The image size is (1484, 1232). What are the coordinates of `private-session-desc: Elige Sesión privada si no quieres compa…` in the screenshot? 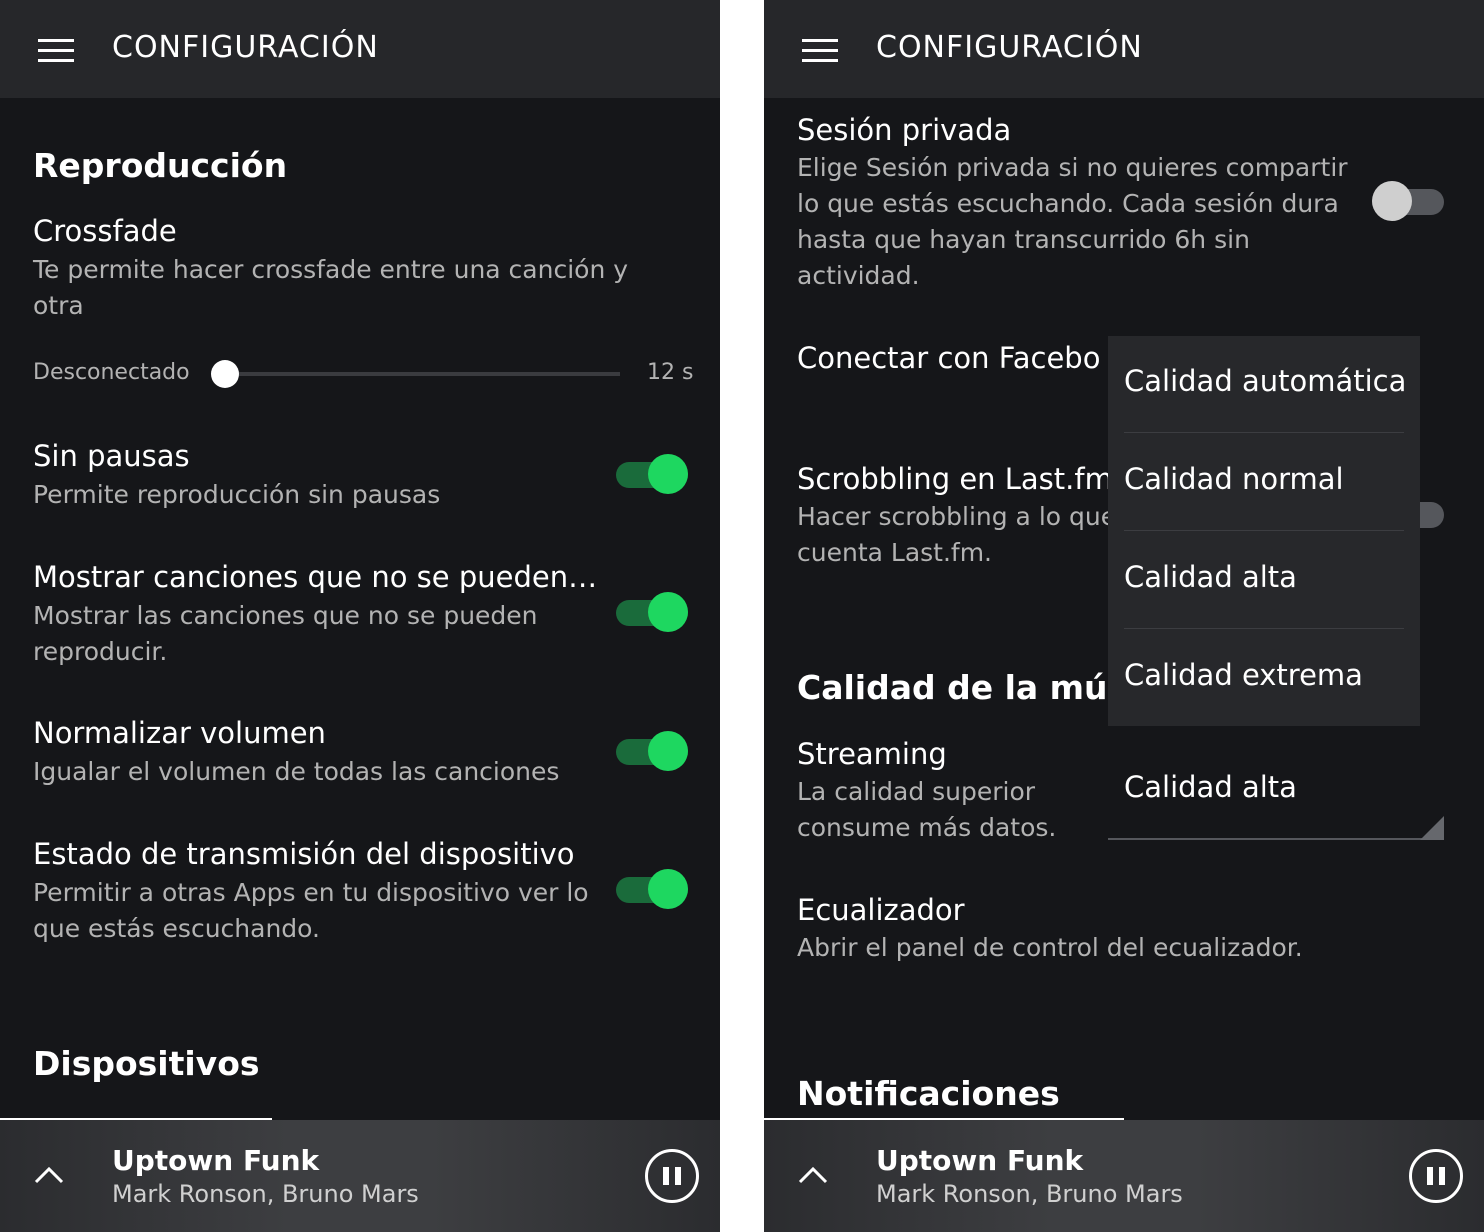 It's located at (1072, 221).